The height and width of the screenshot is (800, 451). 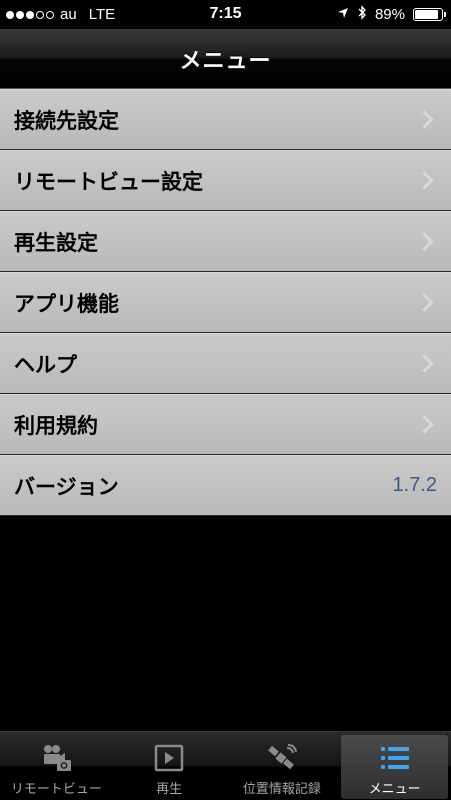 I want to click on menu-item-terms-of-use: 利用規約, so click(x=225, y=424).